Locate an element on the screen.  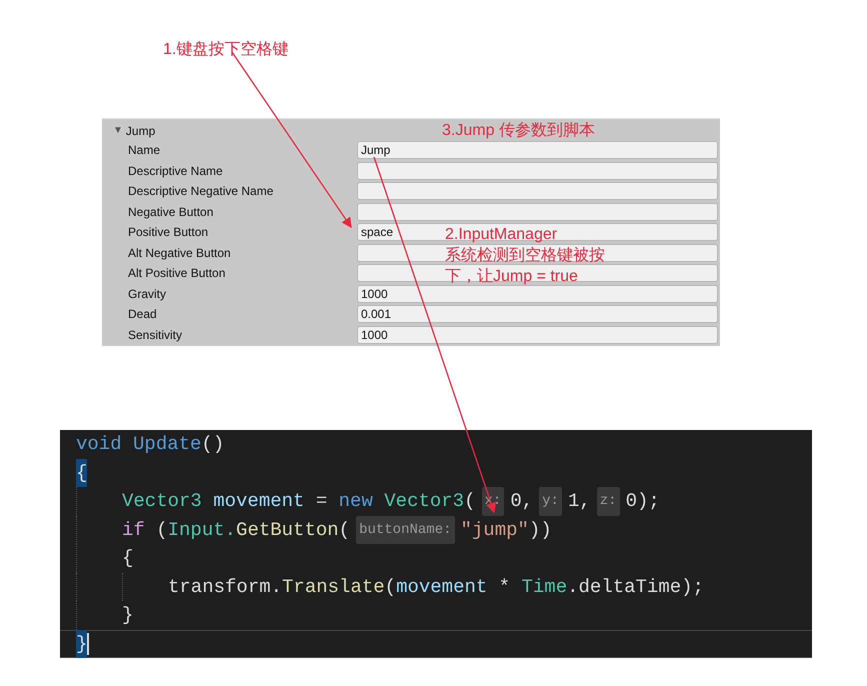
field-label: Gravity is located at coordinates (147, 294).